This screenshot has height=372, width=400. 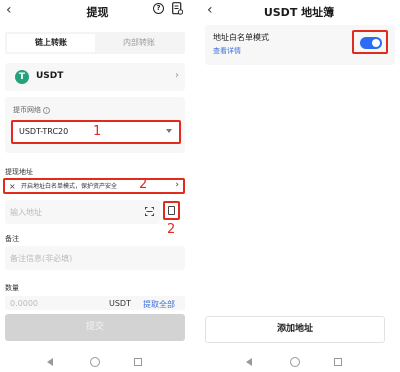 What do you see at coordinates (169, 131) in the screenshot?
I see `caret-down-icon` at bounding box center [169, 131].